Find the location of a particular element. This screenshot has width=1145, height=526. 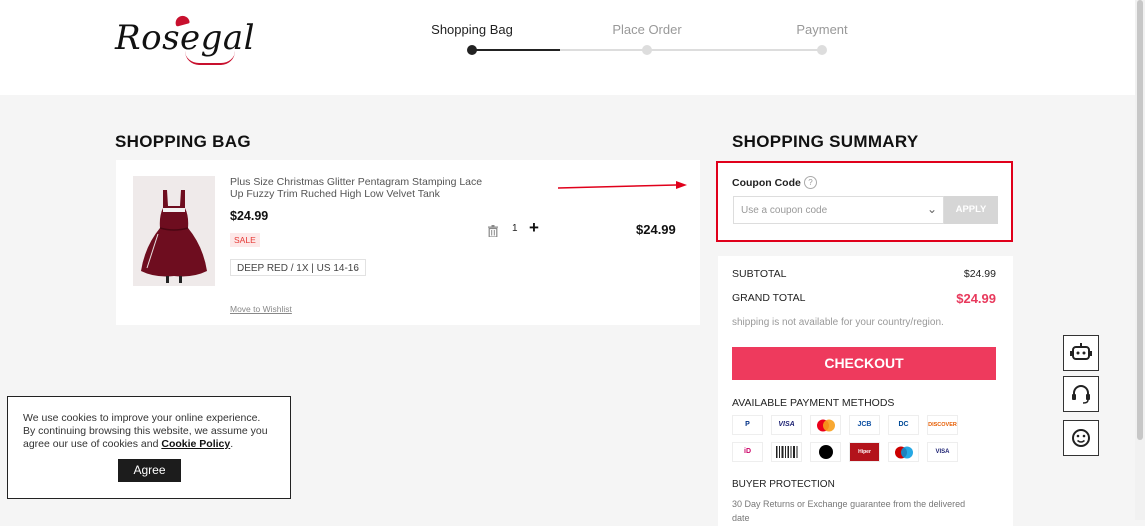

logo-swoosh is located at coordinates (210, 58).